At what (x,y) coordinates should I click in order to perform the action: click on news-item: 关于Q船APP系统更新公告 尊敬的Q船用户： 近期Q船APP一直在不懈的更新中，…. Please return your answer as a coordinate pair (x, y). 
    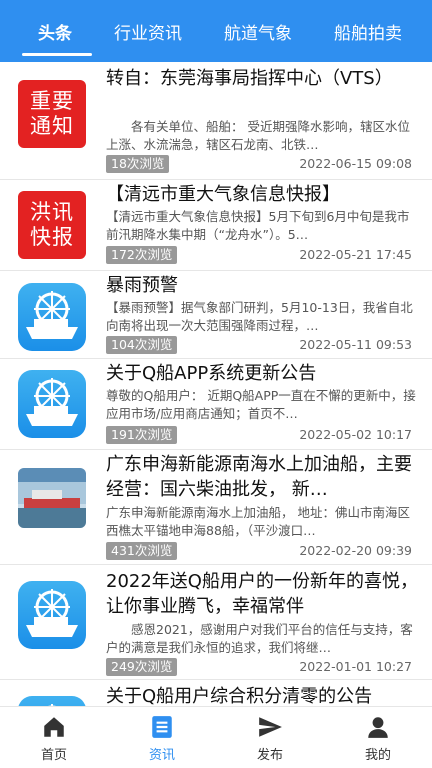
    Looking at the image, I should click on (216, 404).